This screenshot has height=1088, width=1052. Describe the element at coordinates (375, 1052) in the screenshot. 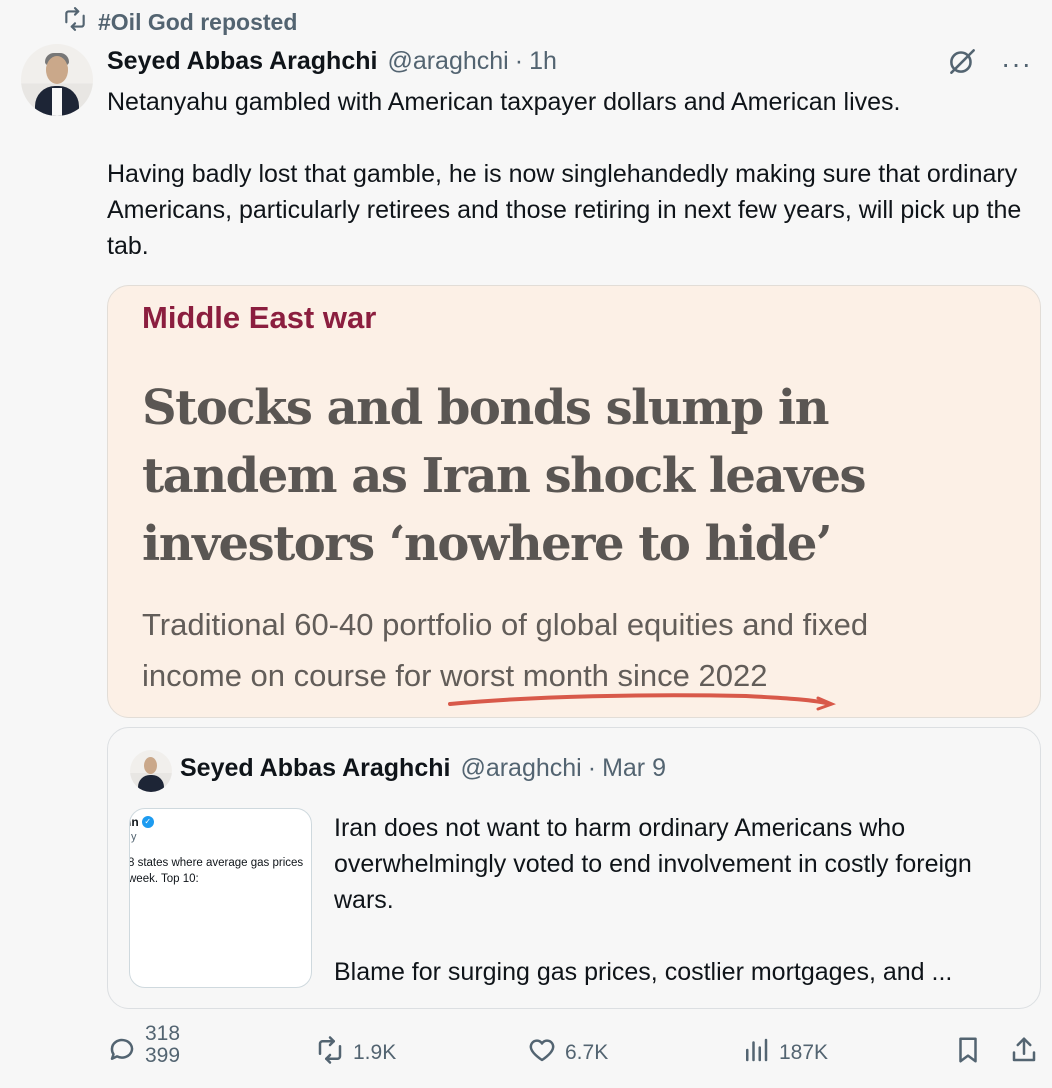

I see `repost-count: 1.9K` at that location.